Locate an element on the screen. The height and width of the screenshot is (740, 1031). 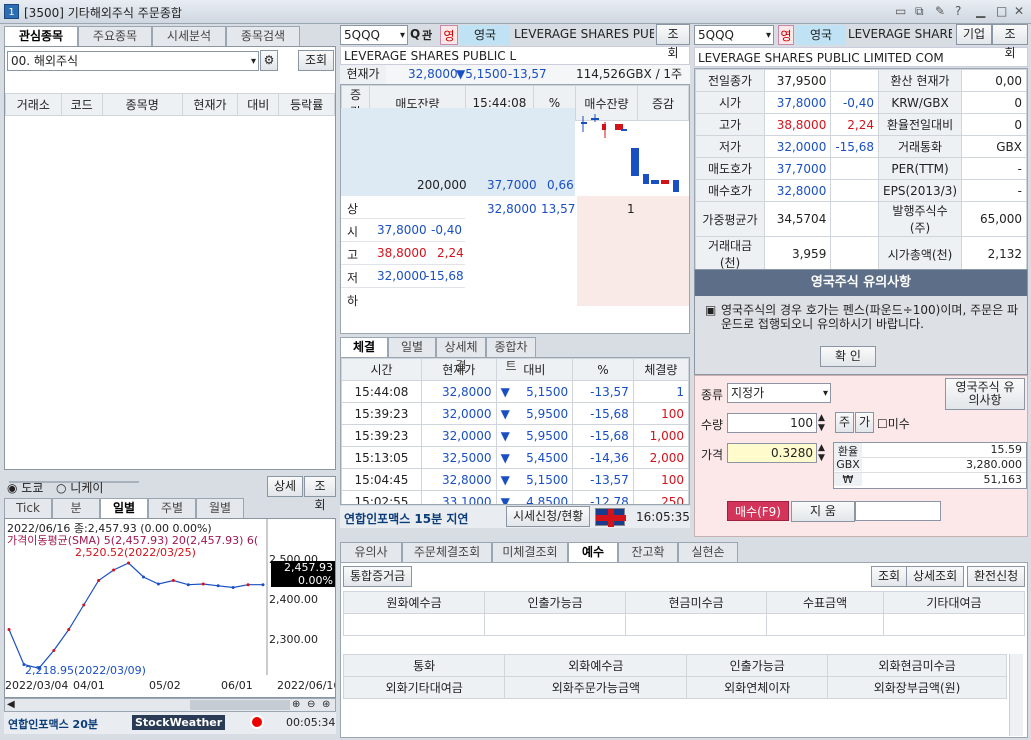
corp-button: 기업 is located at coordinates (974, 34).